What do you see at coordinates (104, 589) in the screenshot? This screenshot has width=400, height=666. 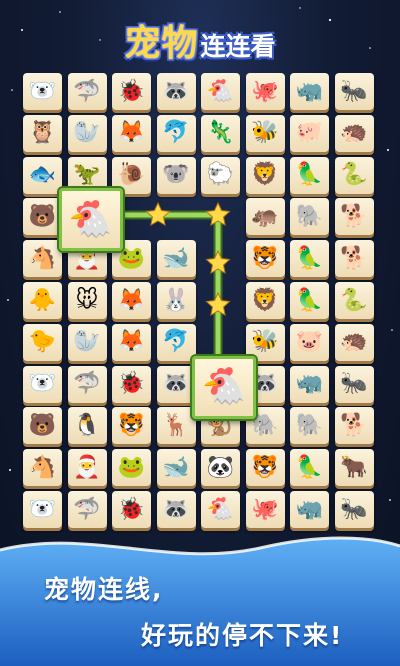 I see `caption-line-1: 宠物连线,` at bounding box center [104, 589].